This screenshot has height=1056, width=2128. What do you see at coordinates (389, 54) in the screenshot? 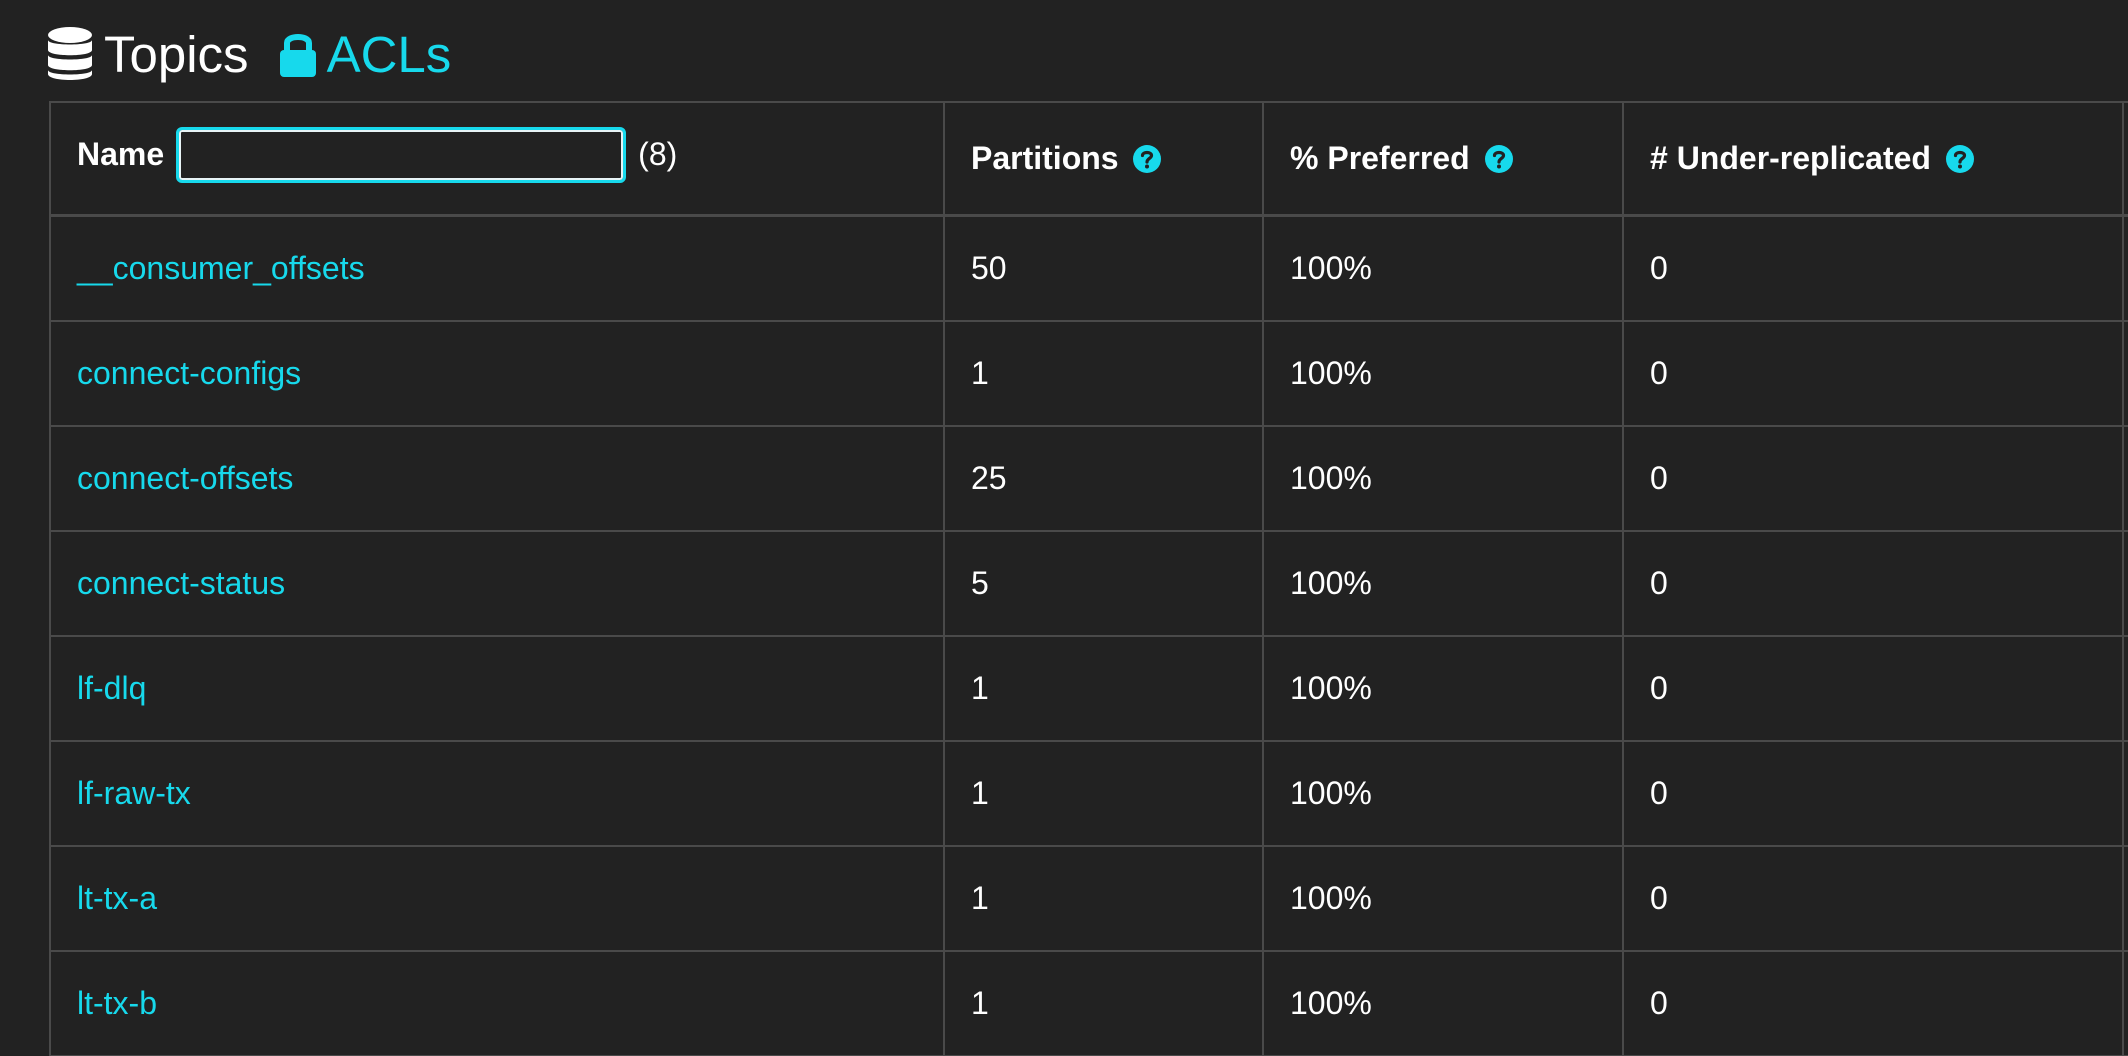
I see `nav-acls-label: ACLs` at bounding box center [389, 54].